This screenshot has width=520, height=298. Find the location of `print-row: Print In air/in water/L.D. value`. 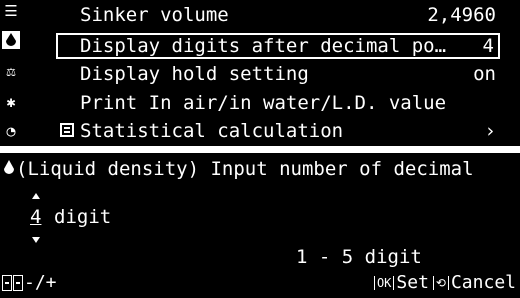

print-row: Print In air/in water/L.D. value is located at coordinates (290, 104).